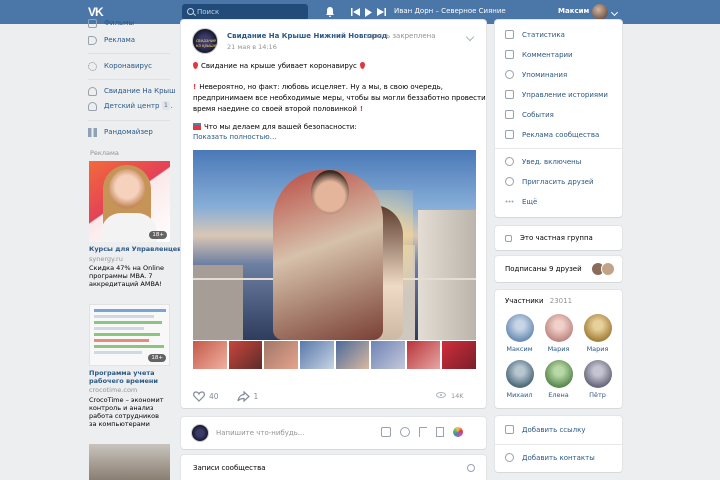 Image resolution: width=720 pixels, height=480 pixels. I want to click on post-author: Свидание На Крыше Нижний Новгород, so click(307, 36).